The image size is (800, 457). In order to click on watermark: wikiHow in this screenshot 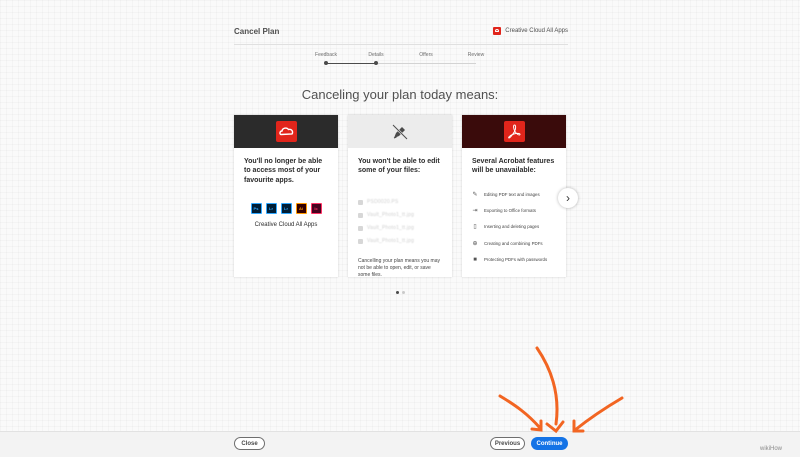, I will do `click(771, 449)`.